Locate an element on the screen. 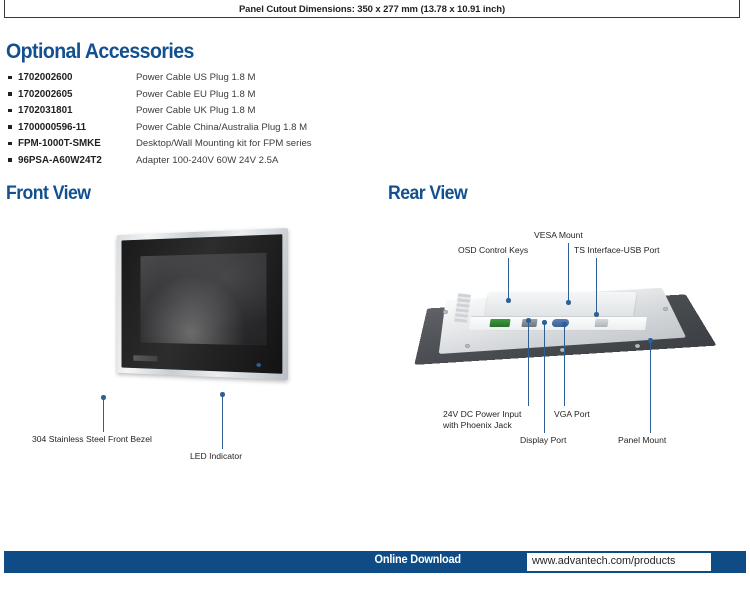  accessory-part-number: 96PSA-A60W24T2 is located at coordinates (60, 160).